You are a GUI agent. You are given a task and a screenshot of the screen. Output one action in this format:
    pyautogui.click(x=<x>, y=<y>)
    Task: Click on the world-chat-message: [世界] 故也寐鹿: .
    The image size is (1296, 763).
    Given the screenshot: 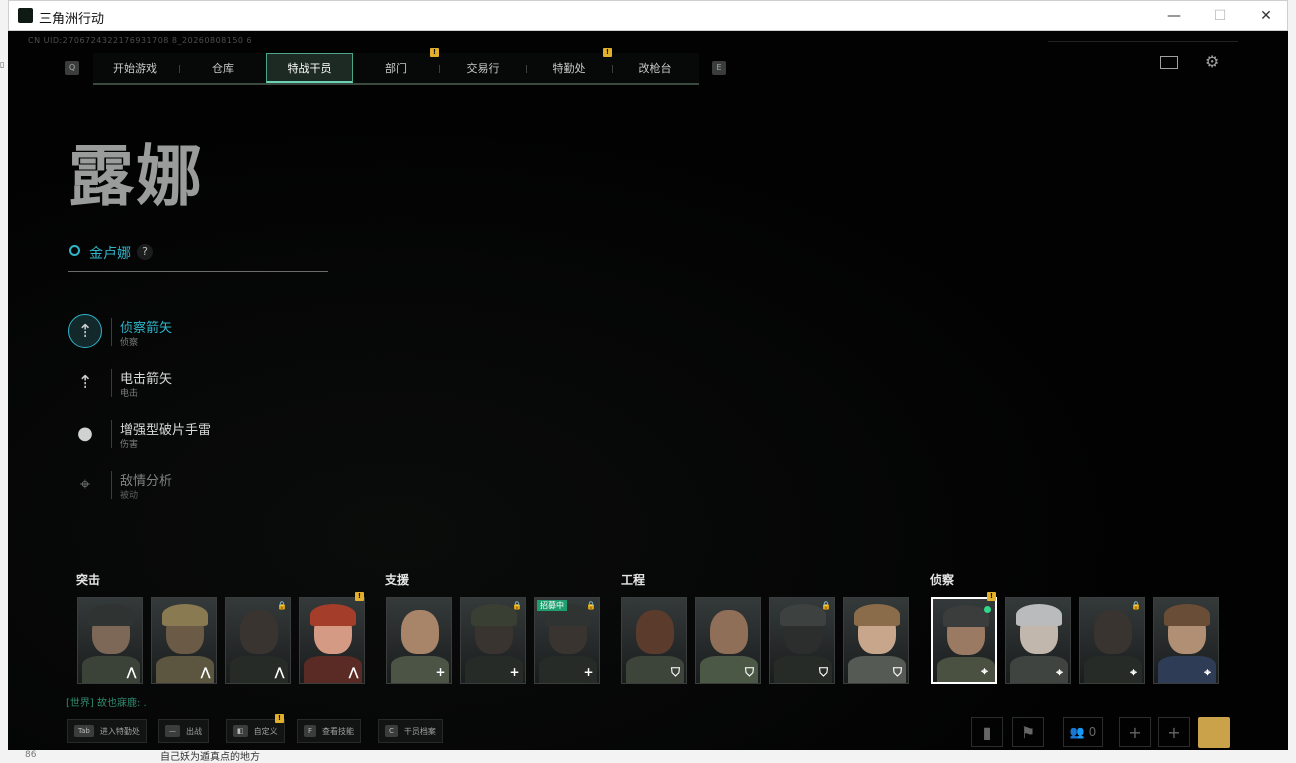 What is the action you would take?
    pyautogui.click(x=106, y=701)
    